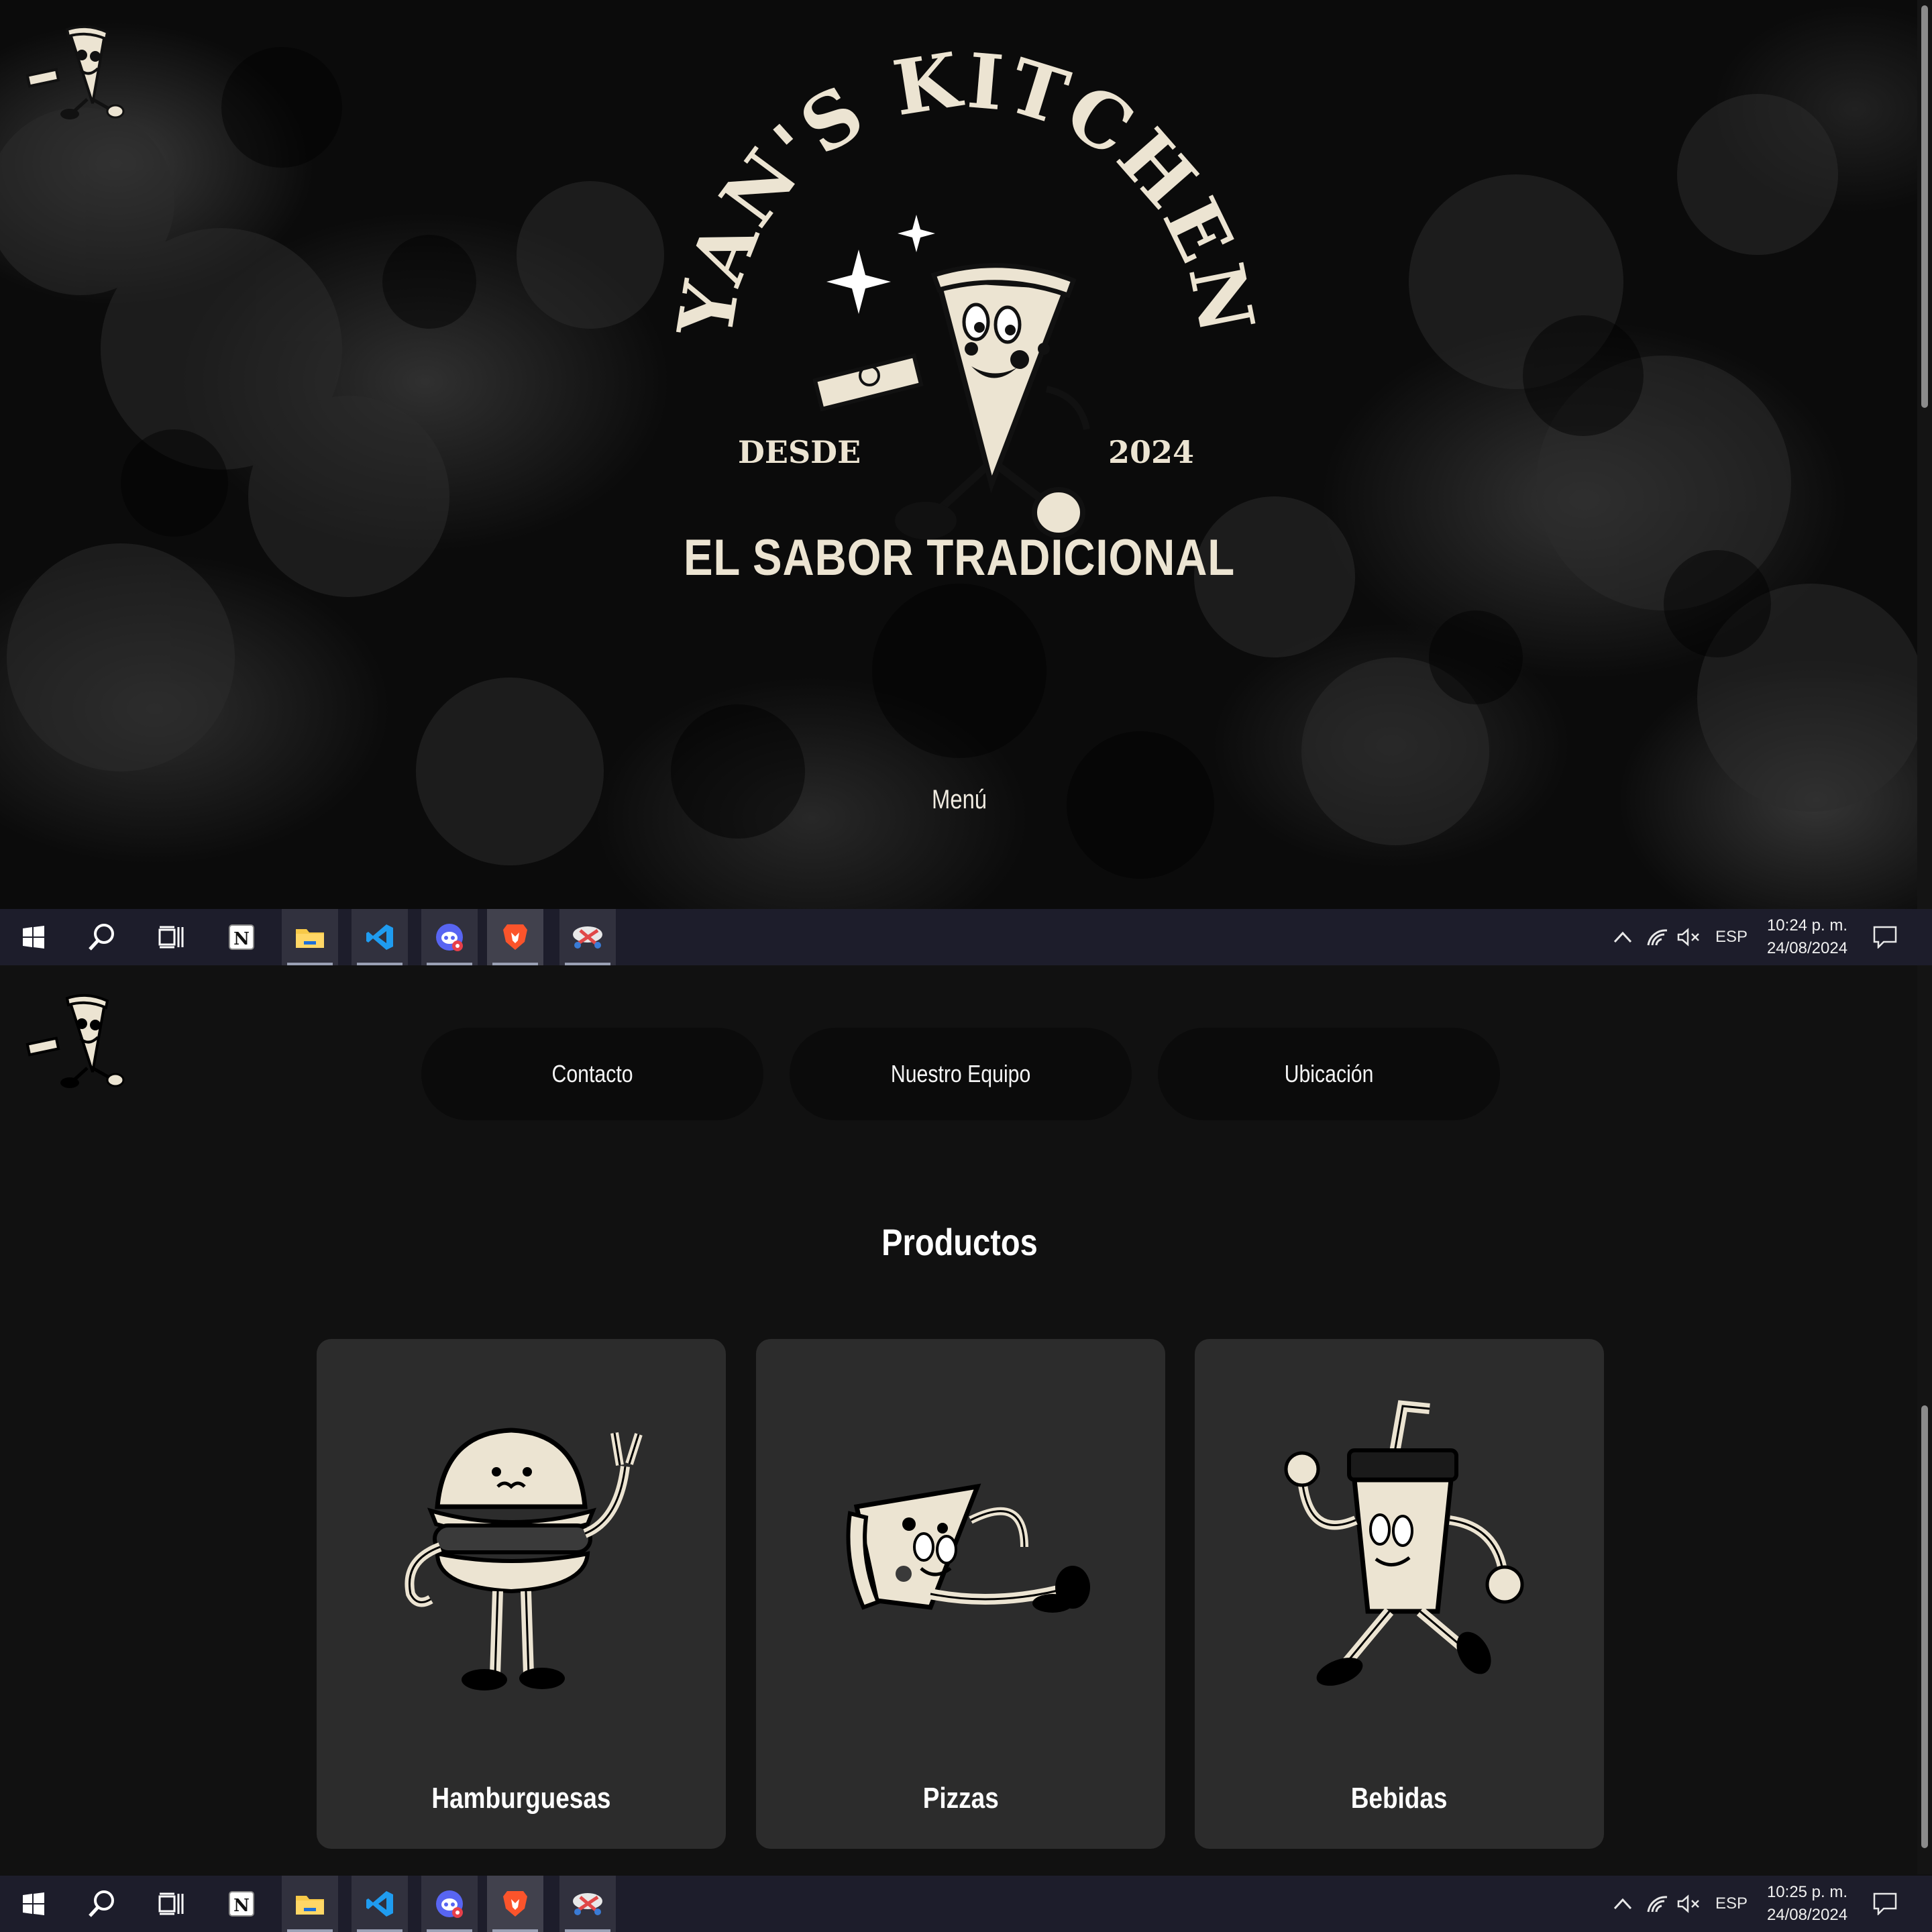 This screenshot has height=1932, width=1932. Describe the element at coordinates (524, 1559) in the screenshot. I see `burger-mascot-icon` at that location.